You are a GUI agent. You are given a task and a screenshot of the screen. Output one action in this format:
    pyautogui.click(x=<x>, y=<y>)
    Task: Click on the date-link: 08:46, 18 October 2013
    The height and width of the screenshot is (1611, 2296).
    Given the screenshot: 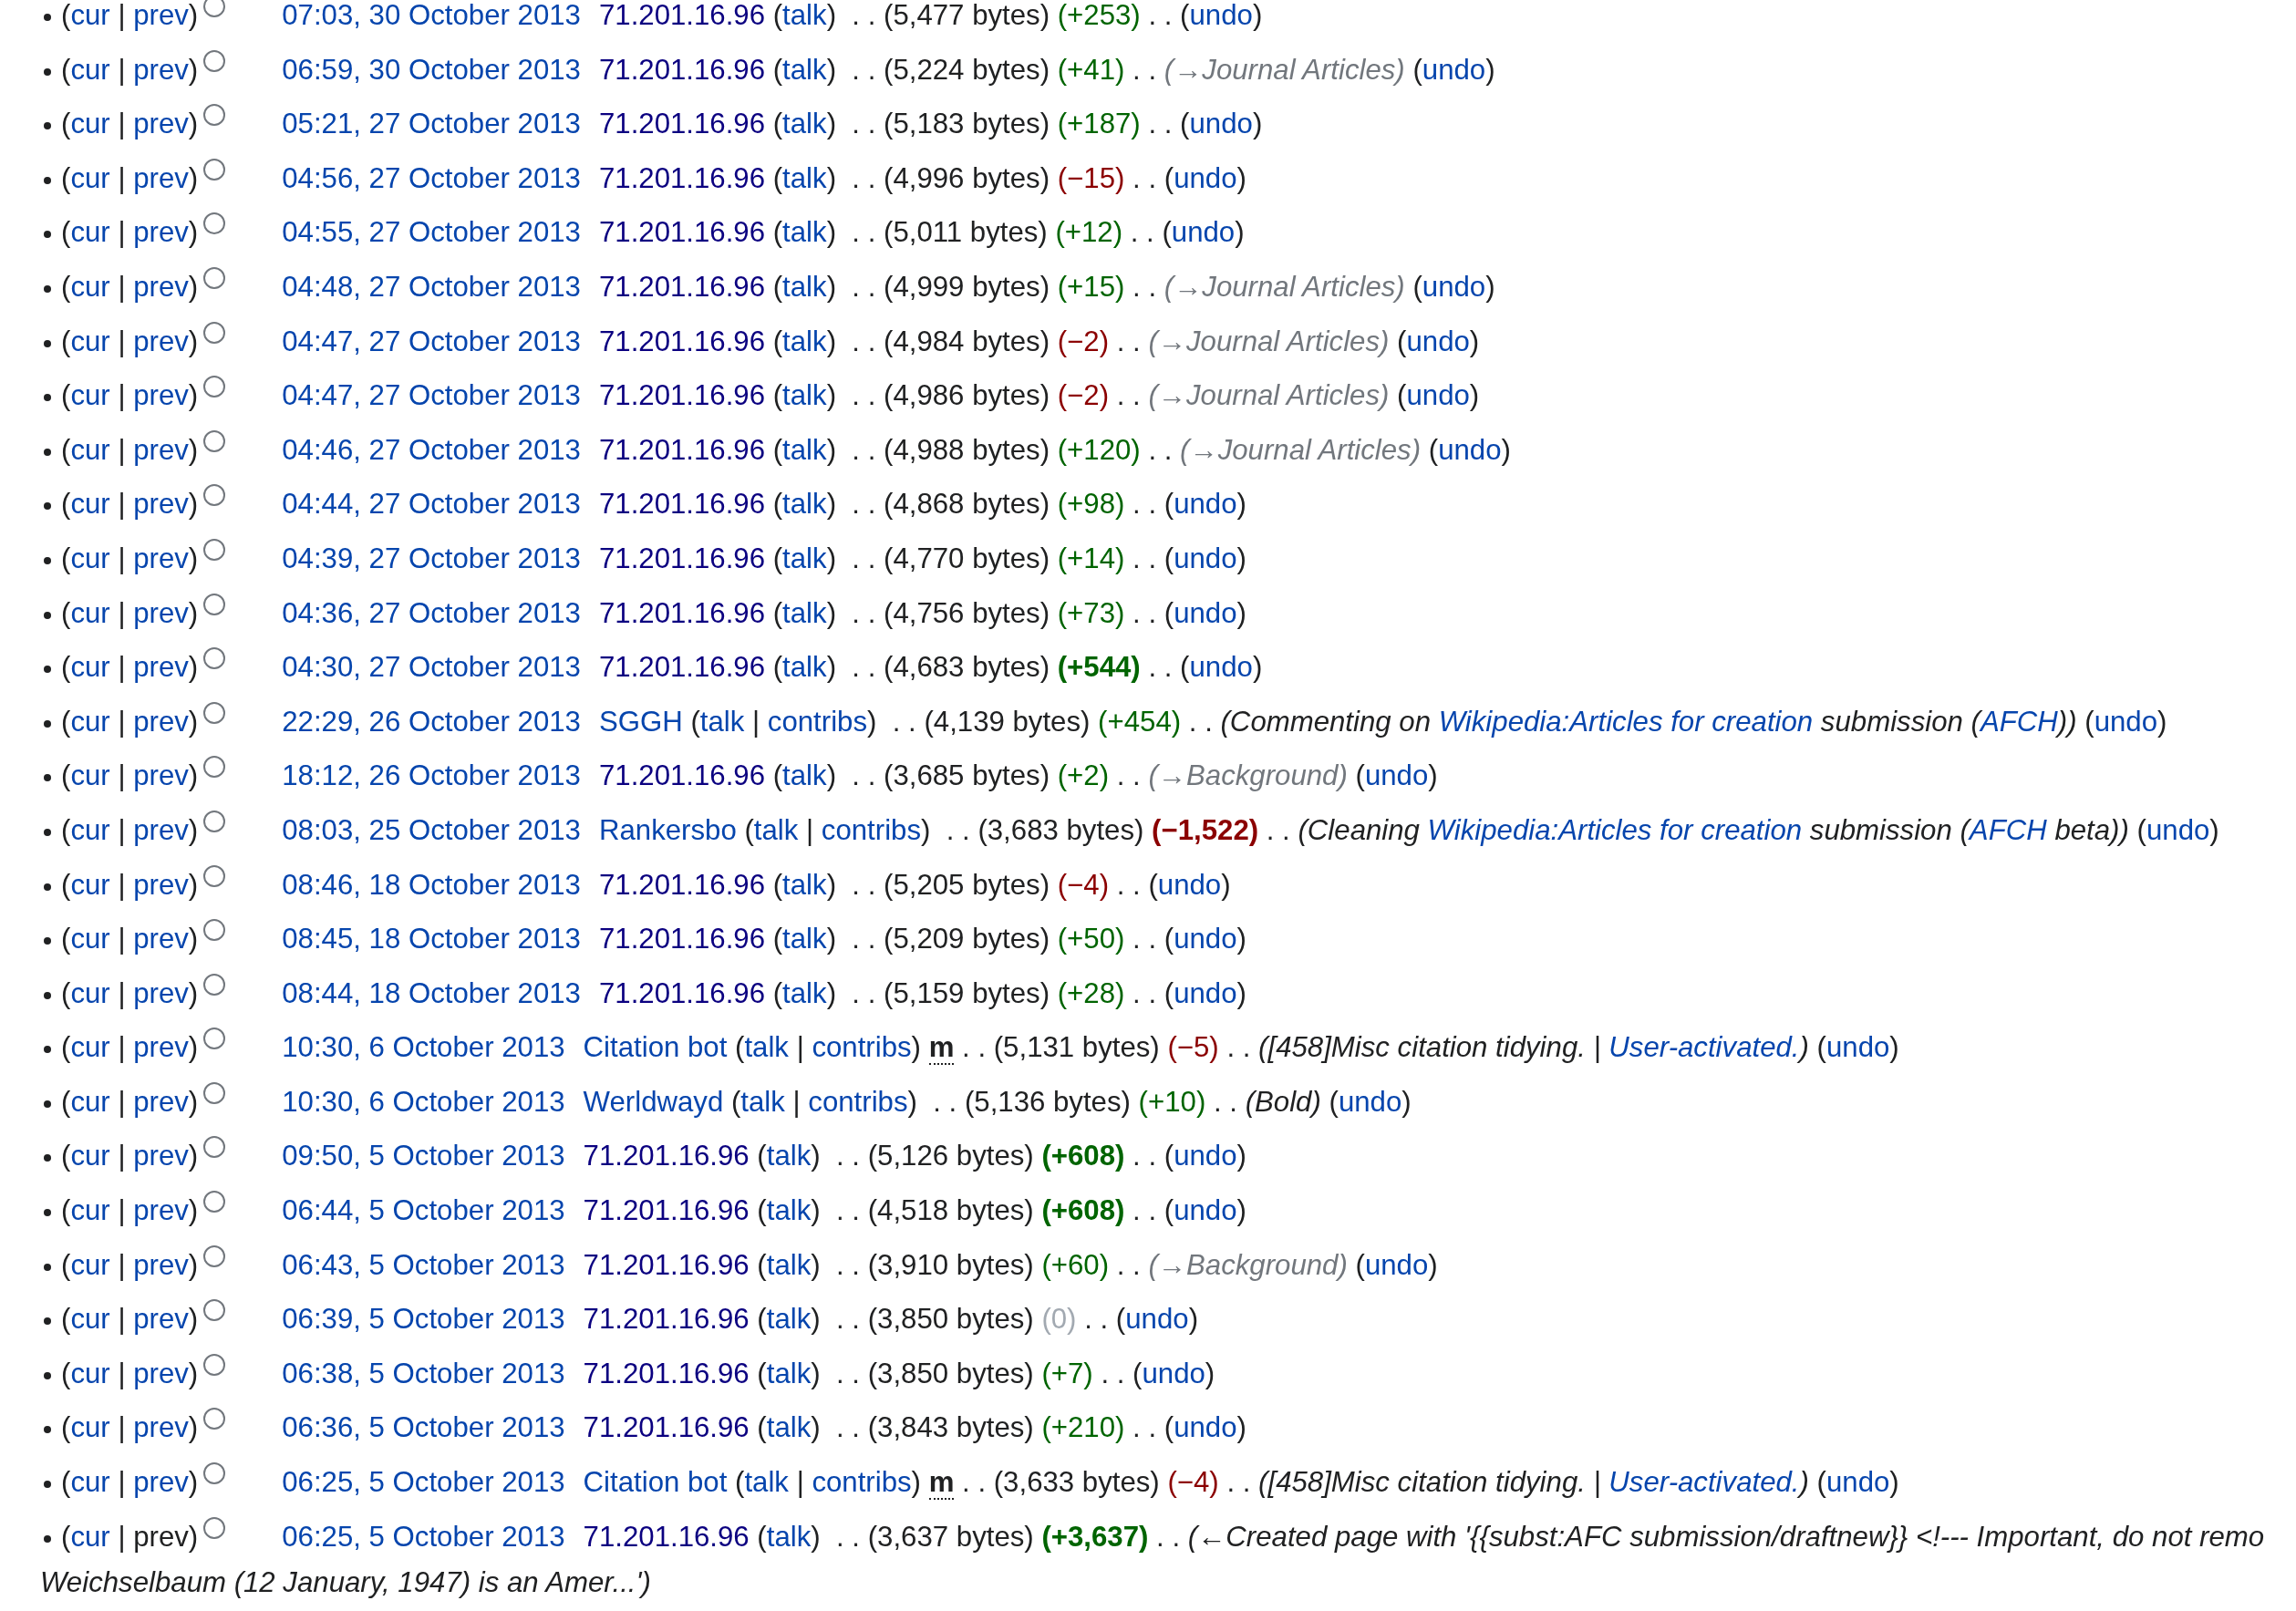 What is the action you would take?
    pyautogui.click(x=431, y=884)
    